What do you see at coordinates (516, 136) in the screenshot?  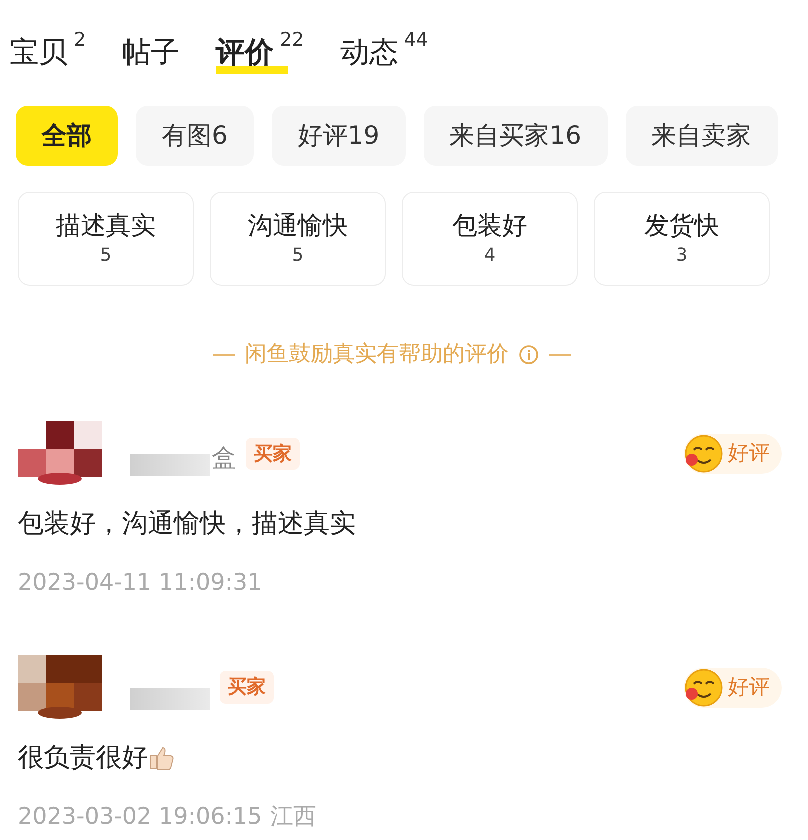 I see `filter-chip: 来自买家16` at bounding box center [516, 136].